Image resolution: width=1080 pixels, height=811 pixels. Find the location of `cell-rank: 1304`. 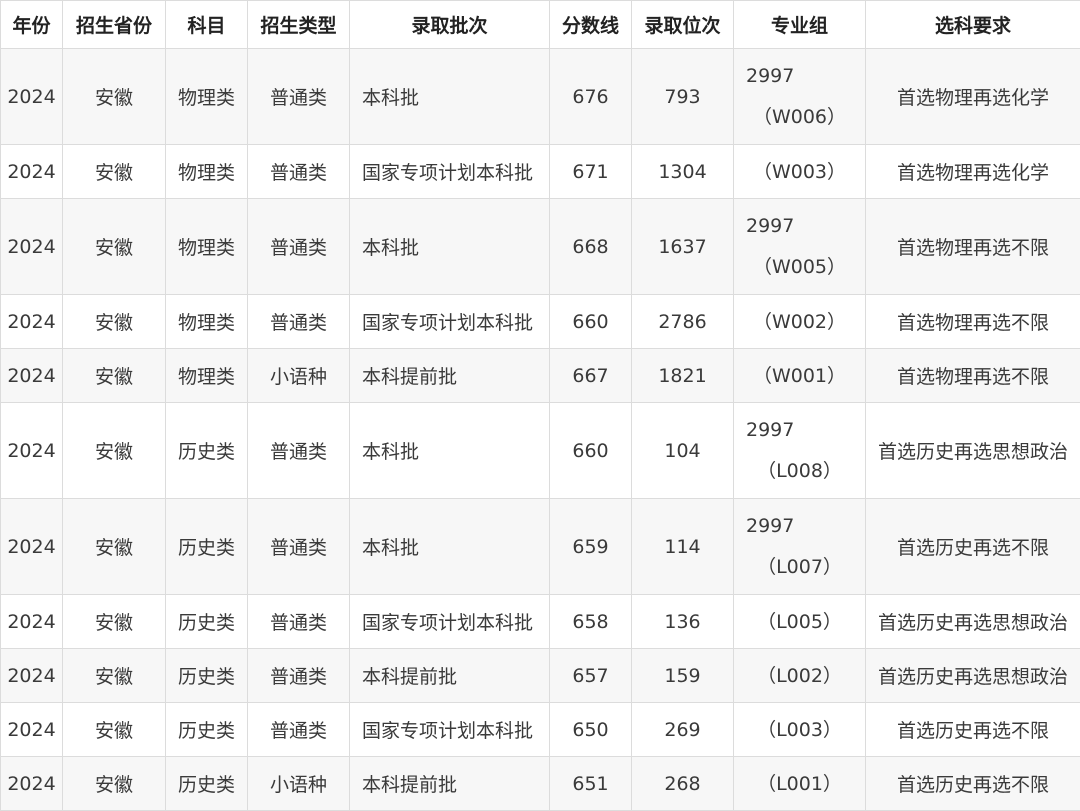

cell-rank: 1304 is located at coordinates (682, 171).